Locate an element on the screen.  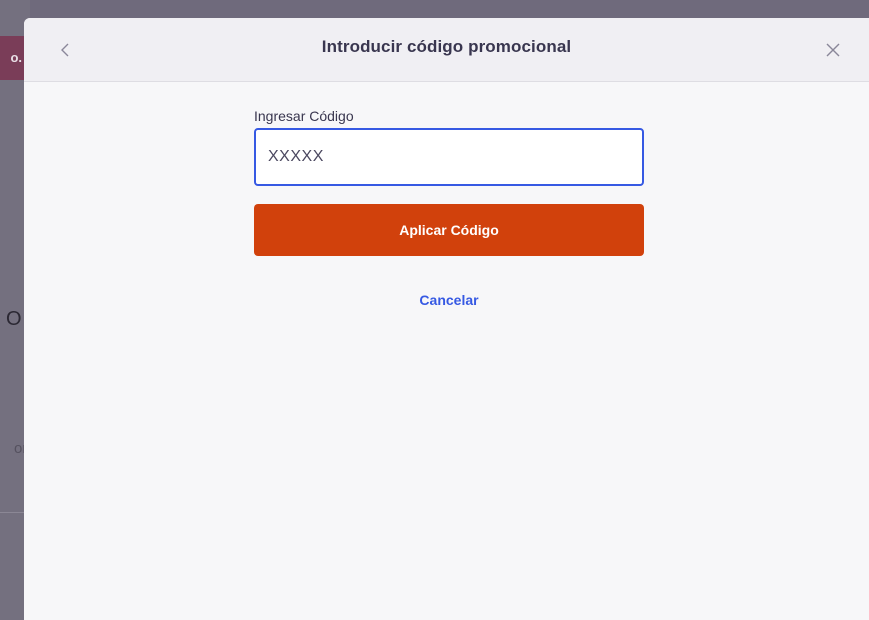
cancel-link: Cancelar is located at coordinates (449, 300).